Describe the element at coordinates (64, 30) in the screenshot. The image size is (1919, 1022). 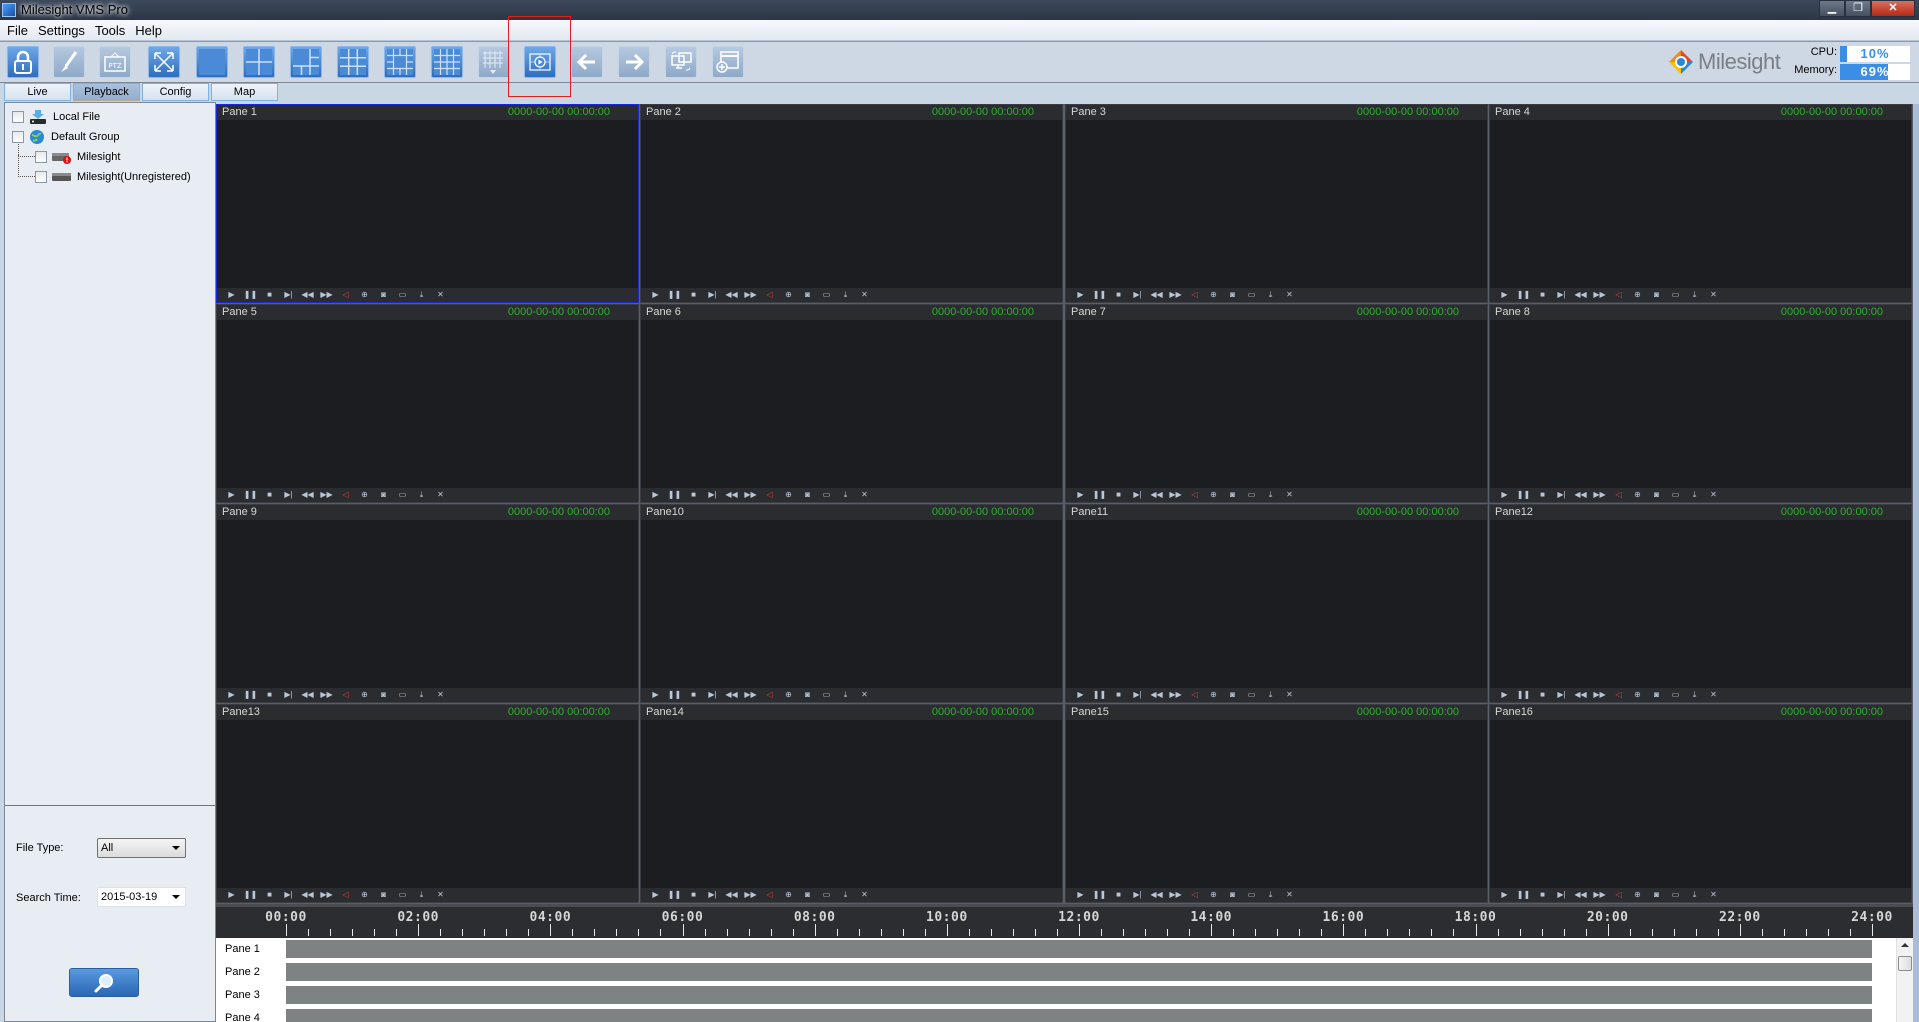
I see `menu-settings: Settings` at that location.